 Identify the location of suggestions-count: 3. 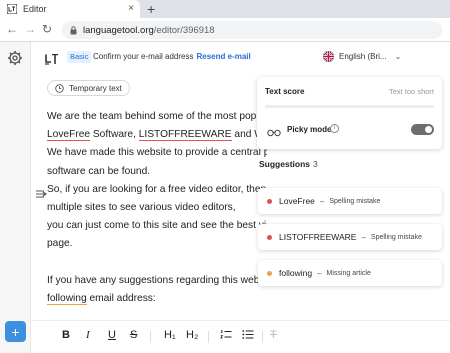
(315, 164).